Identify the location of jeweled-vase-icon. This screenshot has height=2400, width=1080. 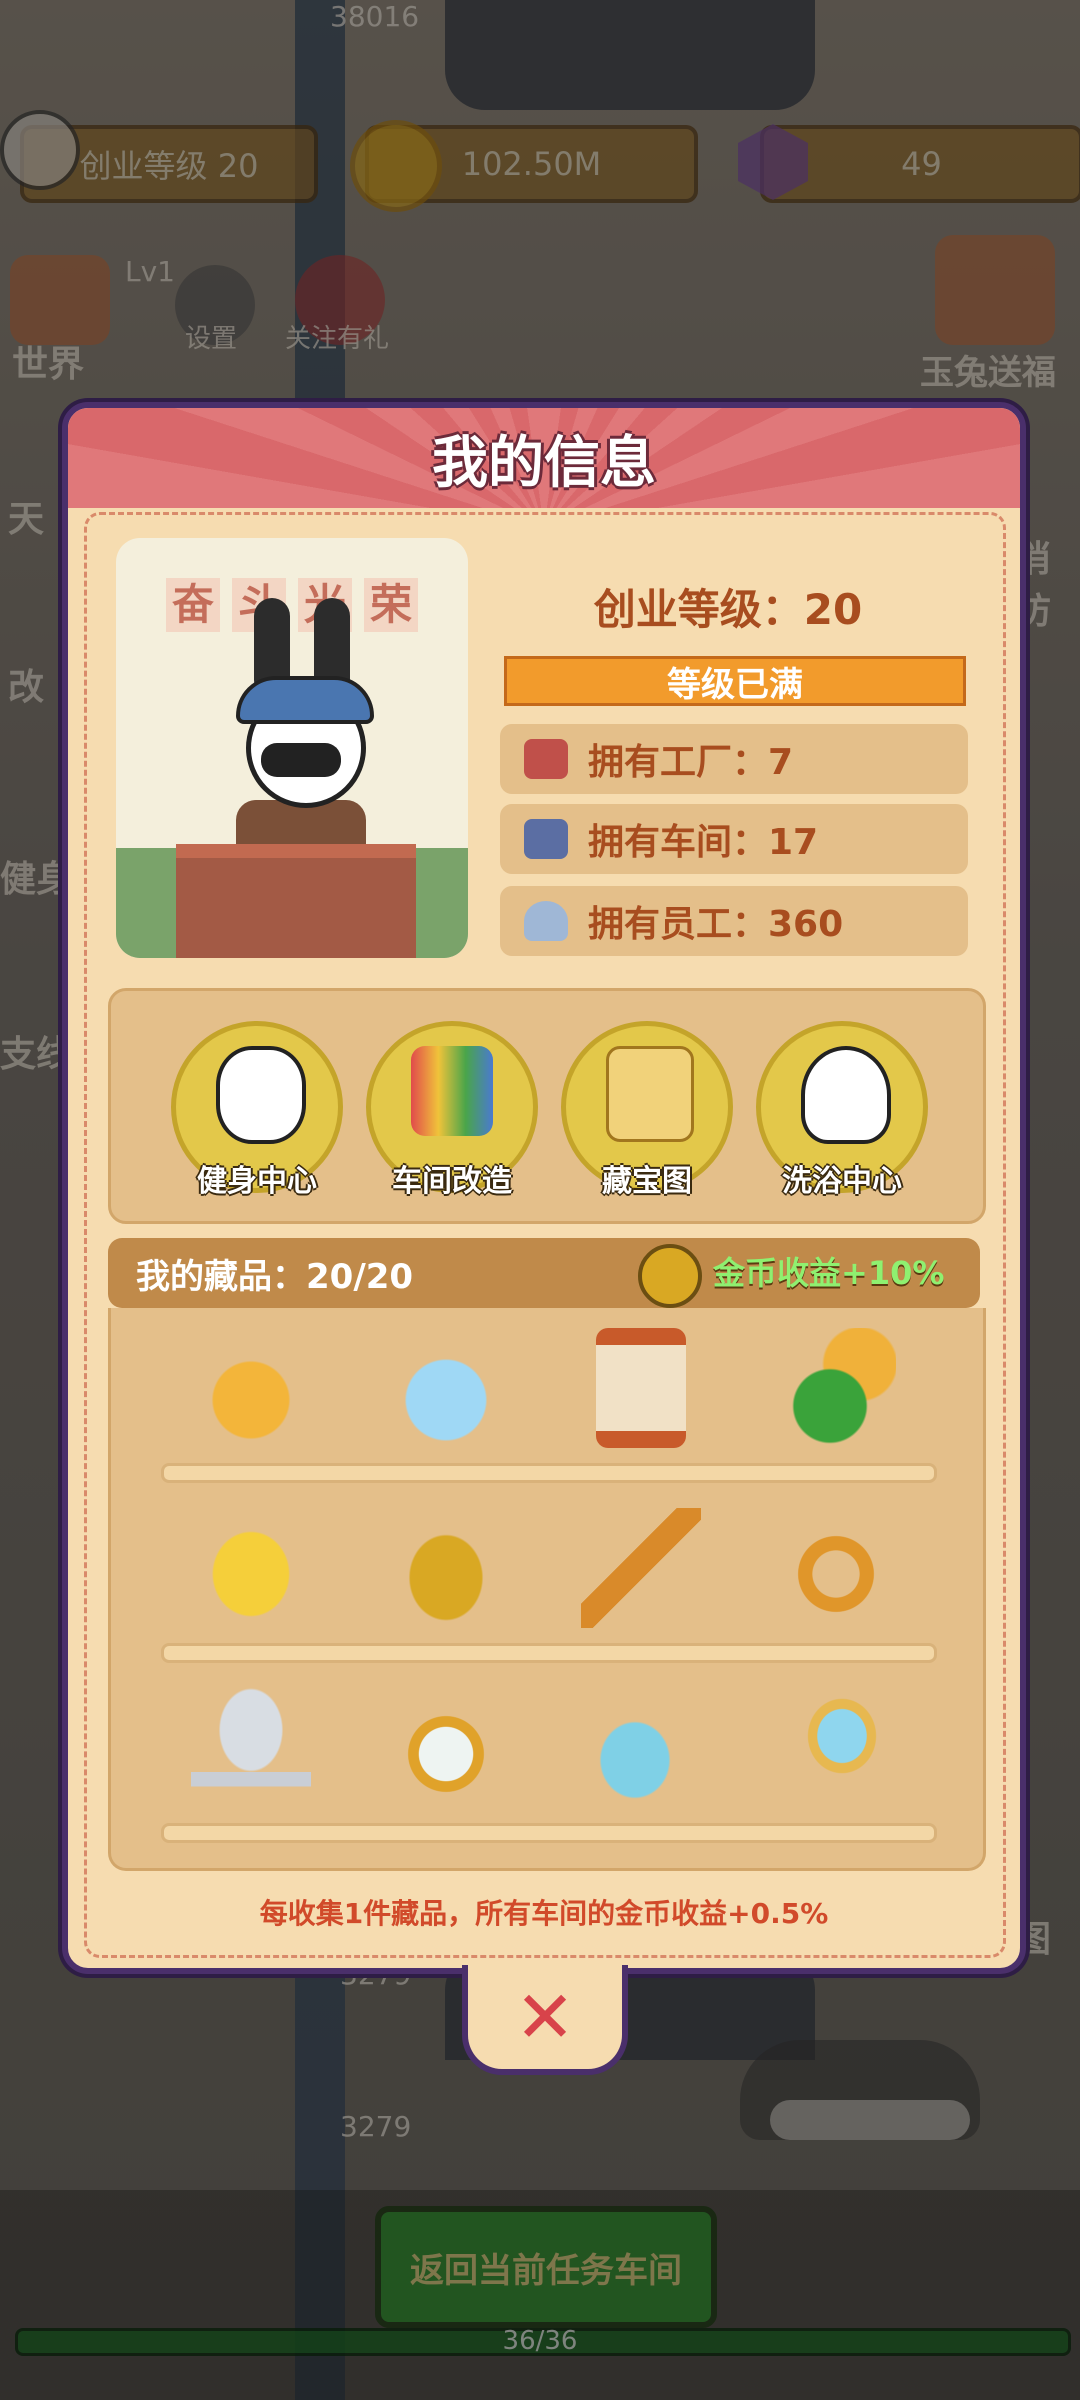
(446, 1568).